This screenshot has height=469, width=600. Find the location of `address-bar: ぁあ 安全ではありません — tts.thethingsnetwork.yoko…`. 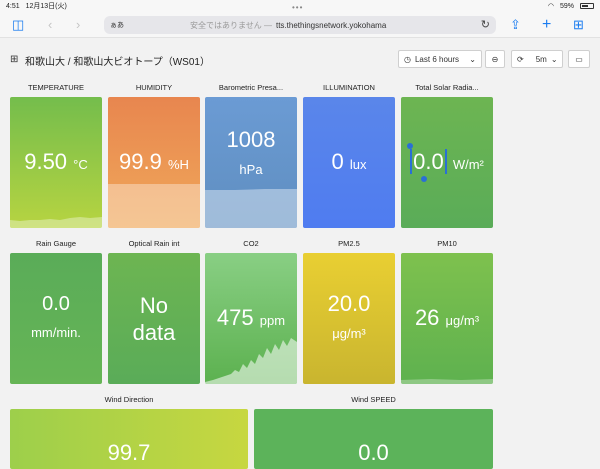

address-bar: ぁあ 安全ではありません — tts.thethingsnetwork.yoko… is located at coordinates (300, 25).